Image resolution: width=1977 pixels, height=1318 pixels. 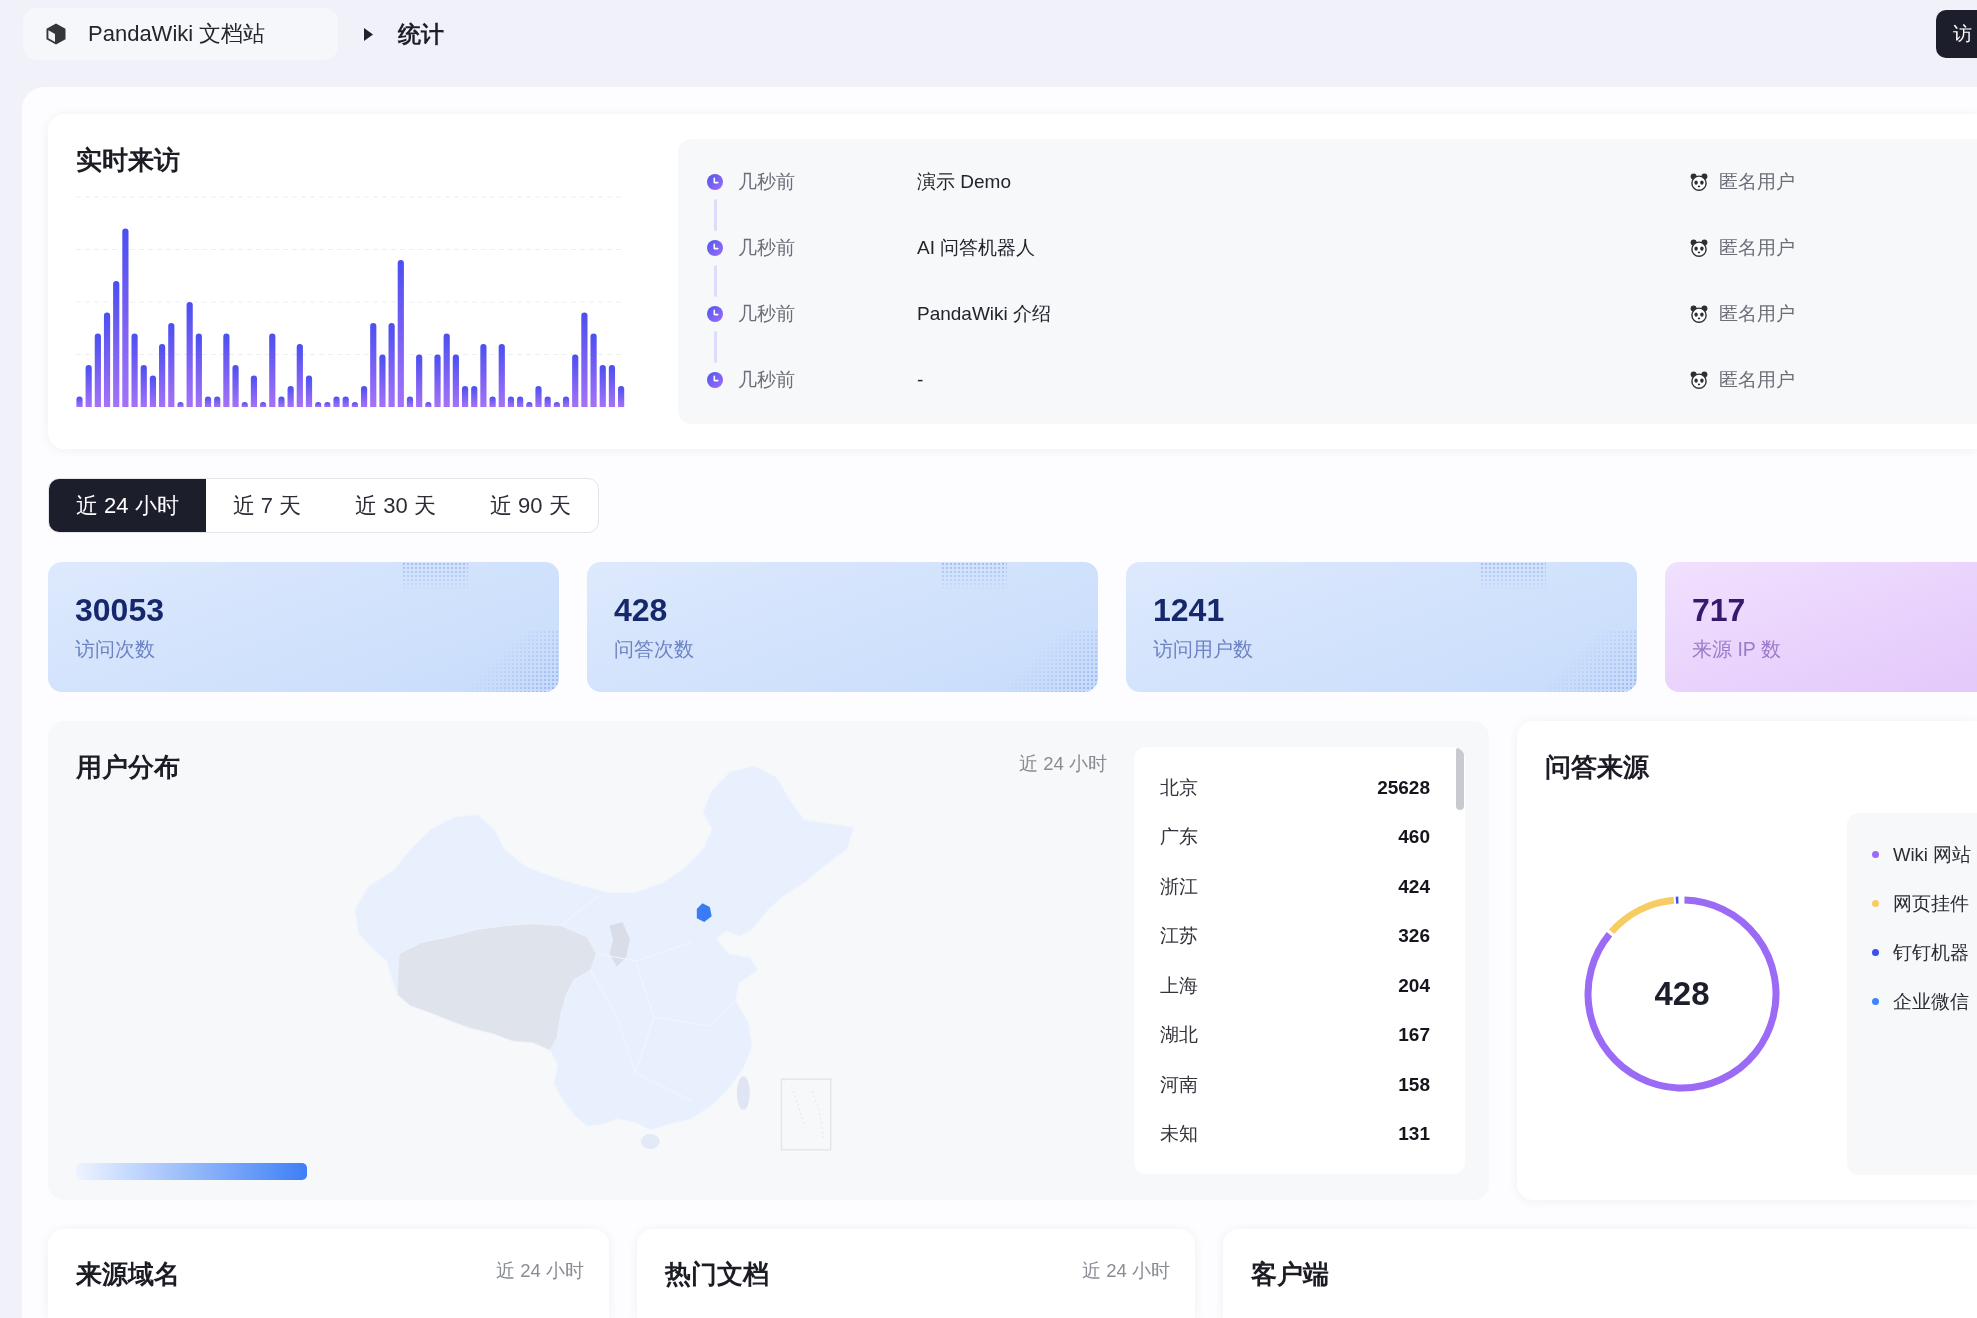 I want to click on stat-label: 来源 IP 数, so click(x=1736, y=649).